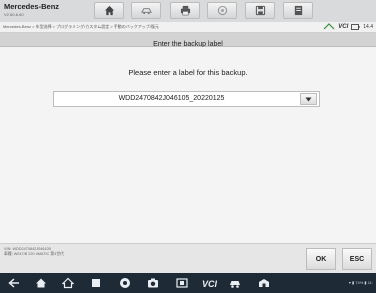  What do you see at coordinates (360, 282) in the screenshot?
I see `system-status: ▾ ▮ 74% ▮ 11:` at bounding box center [360, 282].